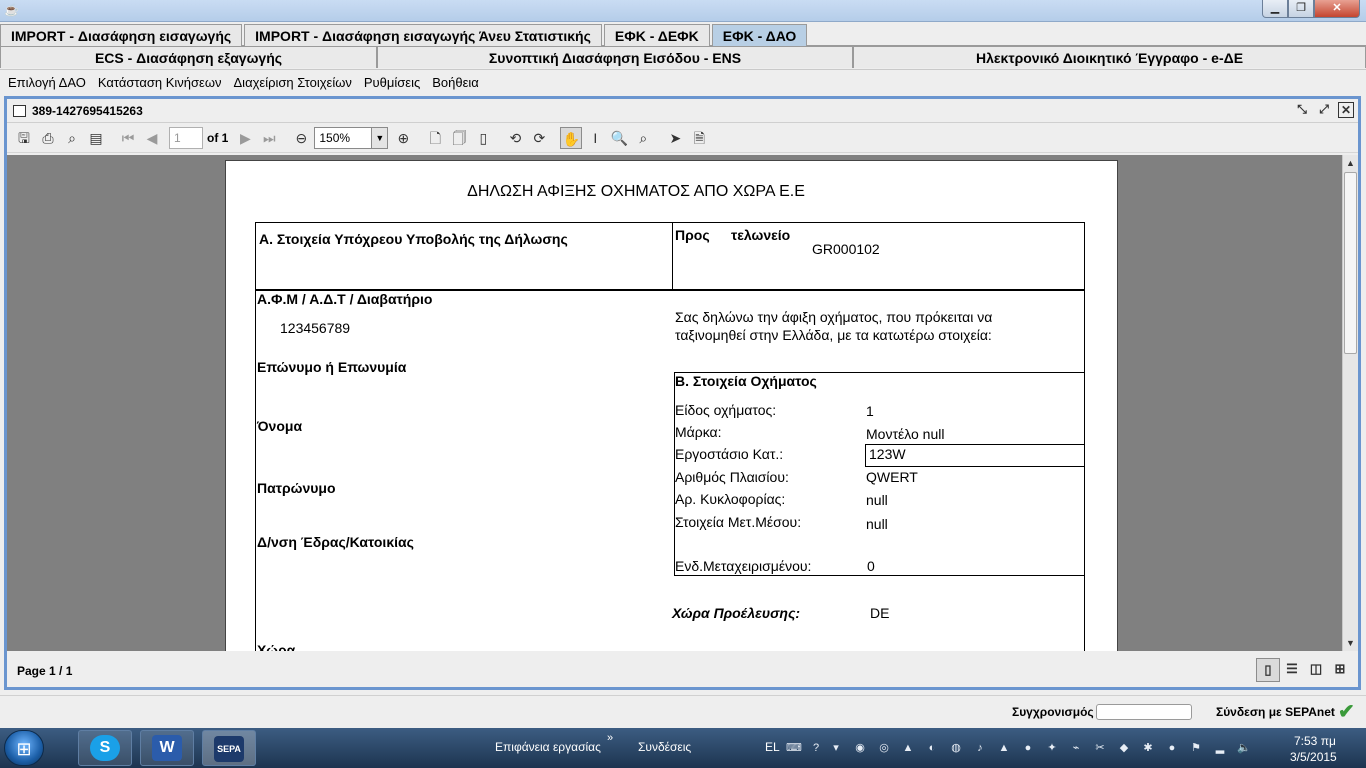  Describe the element at coordinates (47, 82) in the screenshot. I see `menu-select-dao: Επιλογή ΔΑΟ` at that location.